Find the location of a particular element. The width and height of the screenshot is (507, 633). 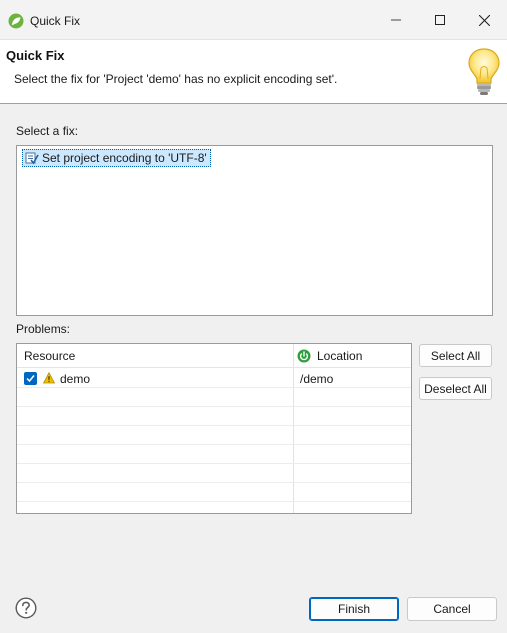

cancel-button: Cancel is located at coordinates (452, 609).